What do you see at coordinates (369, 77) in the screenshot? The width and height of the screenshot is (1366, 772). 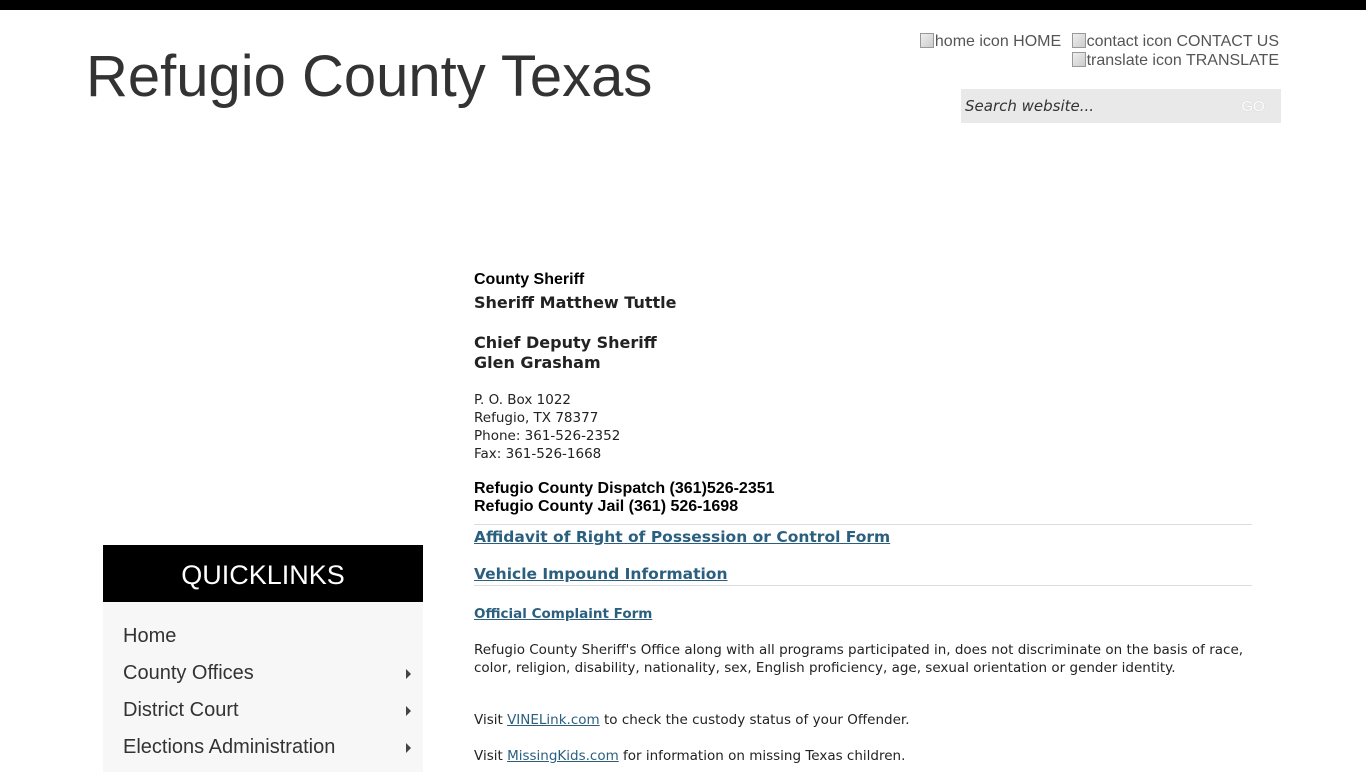 I see `site-title: Refugio County Texas` at bounding box center [369, 77].